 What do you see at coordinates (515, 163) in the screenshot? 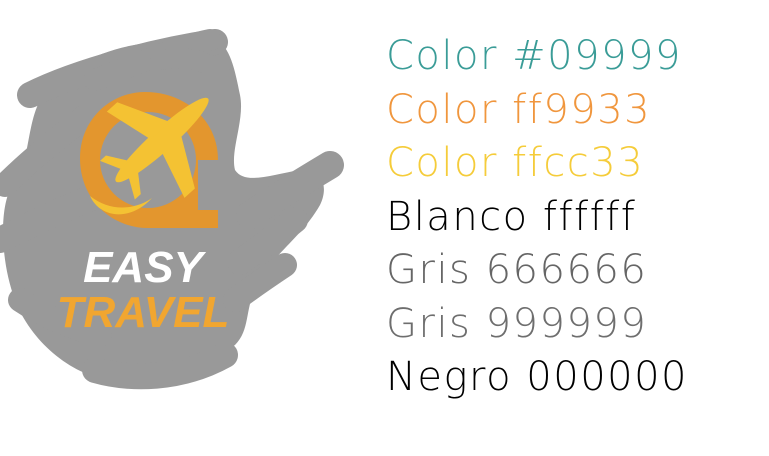
I see `palette-entry: Color ffcc33` at bounding box center [515, 163].